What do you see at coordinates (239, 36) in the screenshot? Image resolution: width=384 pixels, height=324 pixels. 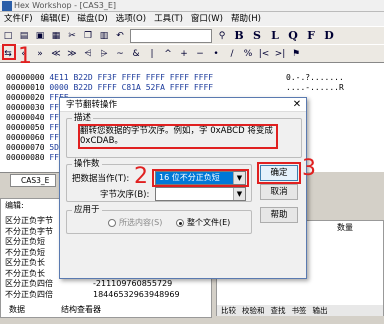 I see `tool-b-icon: B` at bounding box center [239, 36].